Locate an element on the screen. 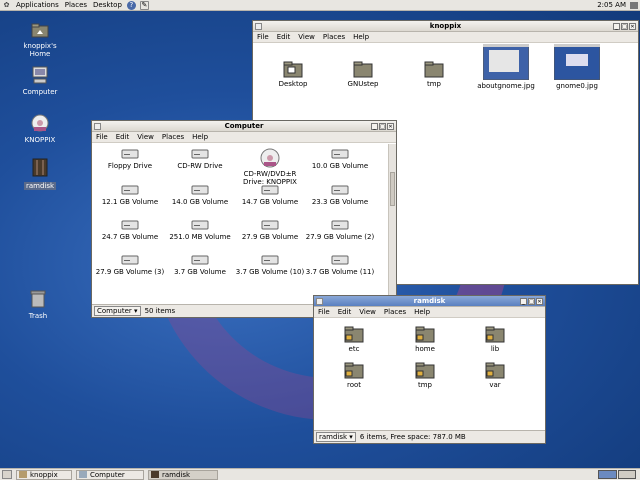  location-selector: Computer ▾ is located at coordinates (117, 311).